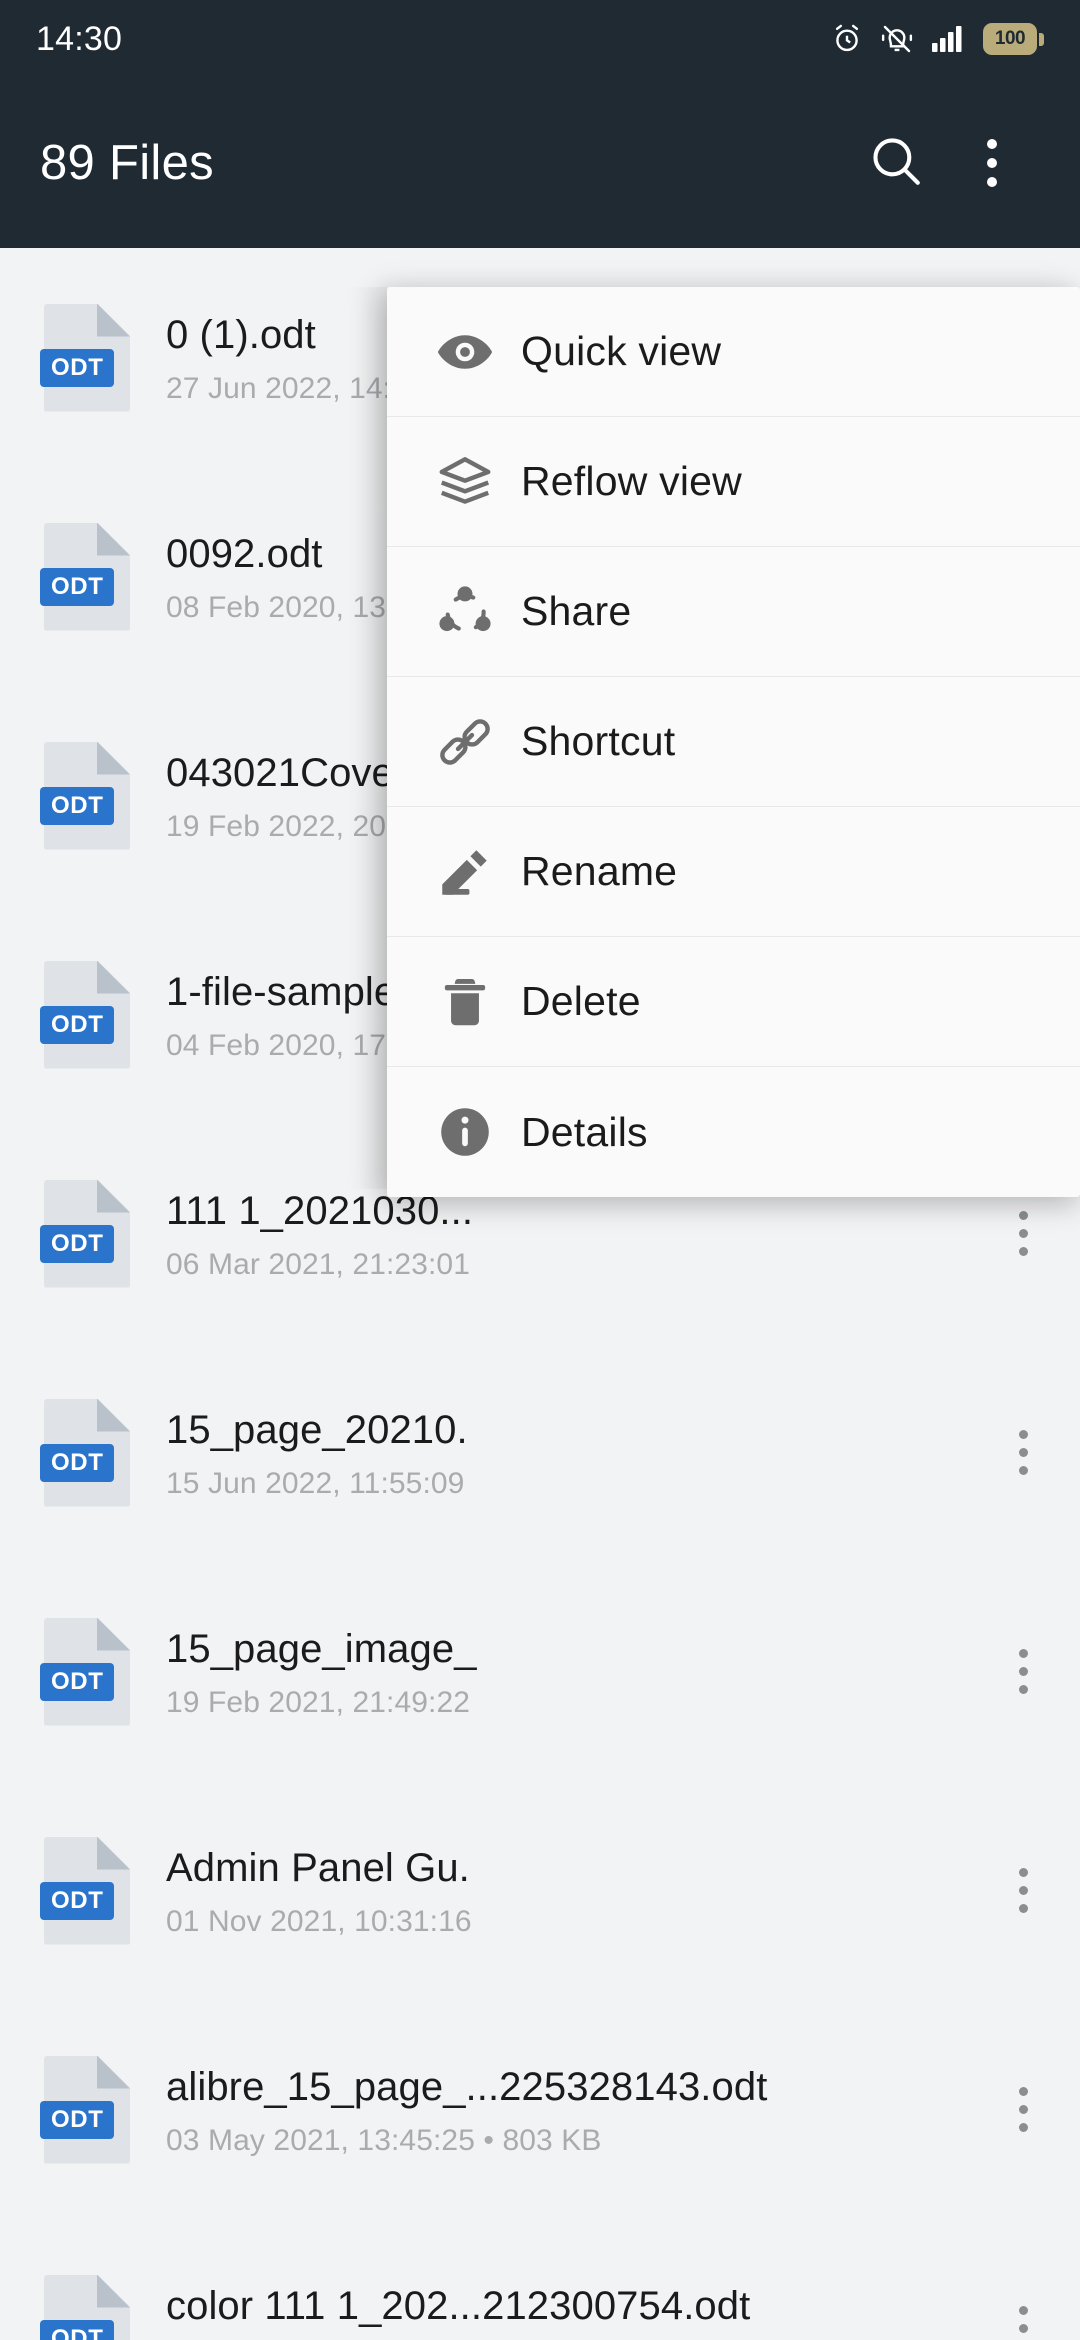  Describe the element at coordinates (631, 481) in the screenshot. I see `menu-item-label: Reflow view` at that location.